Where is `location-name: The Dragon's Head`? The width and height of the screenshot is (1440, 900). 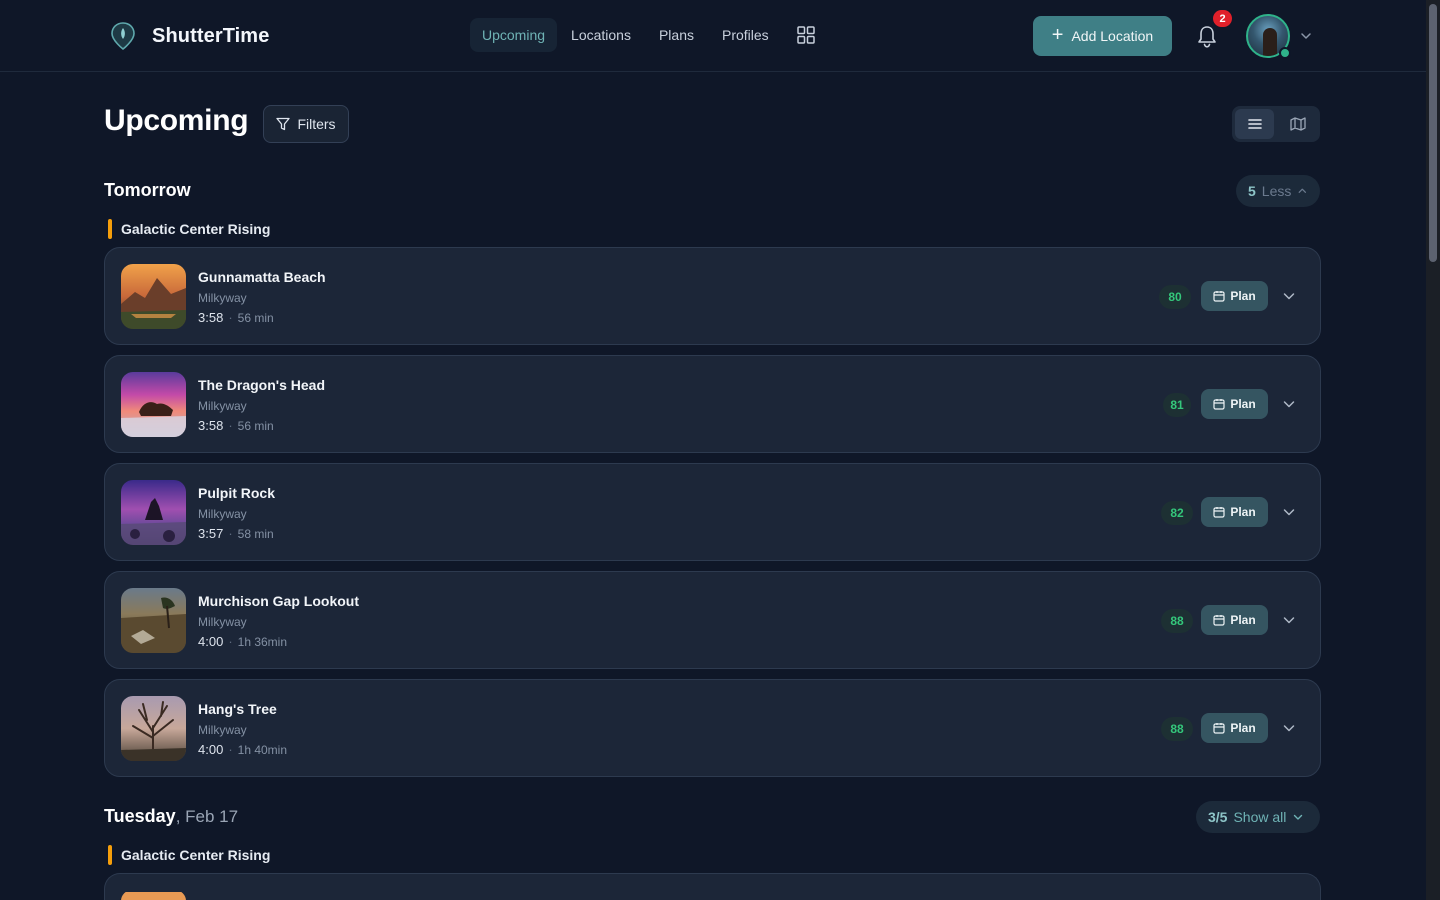 location-name: The Dragon's Head is located at coordinates (262, 385).